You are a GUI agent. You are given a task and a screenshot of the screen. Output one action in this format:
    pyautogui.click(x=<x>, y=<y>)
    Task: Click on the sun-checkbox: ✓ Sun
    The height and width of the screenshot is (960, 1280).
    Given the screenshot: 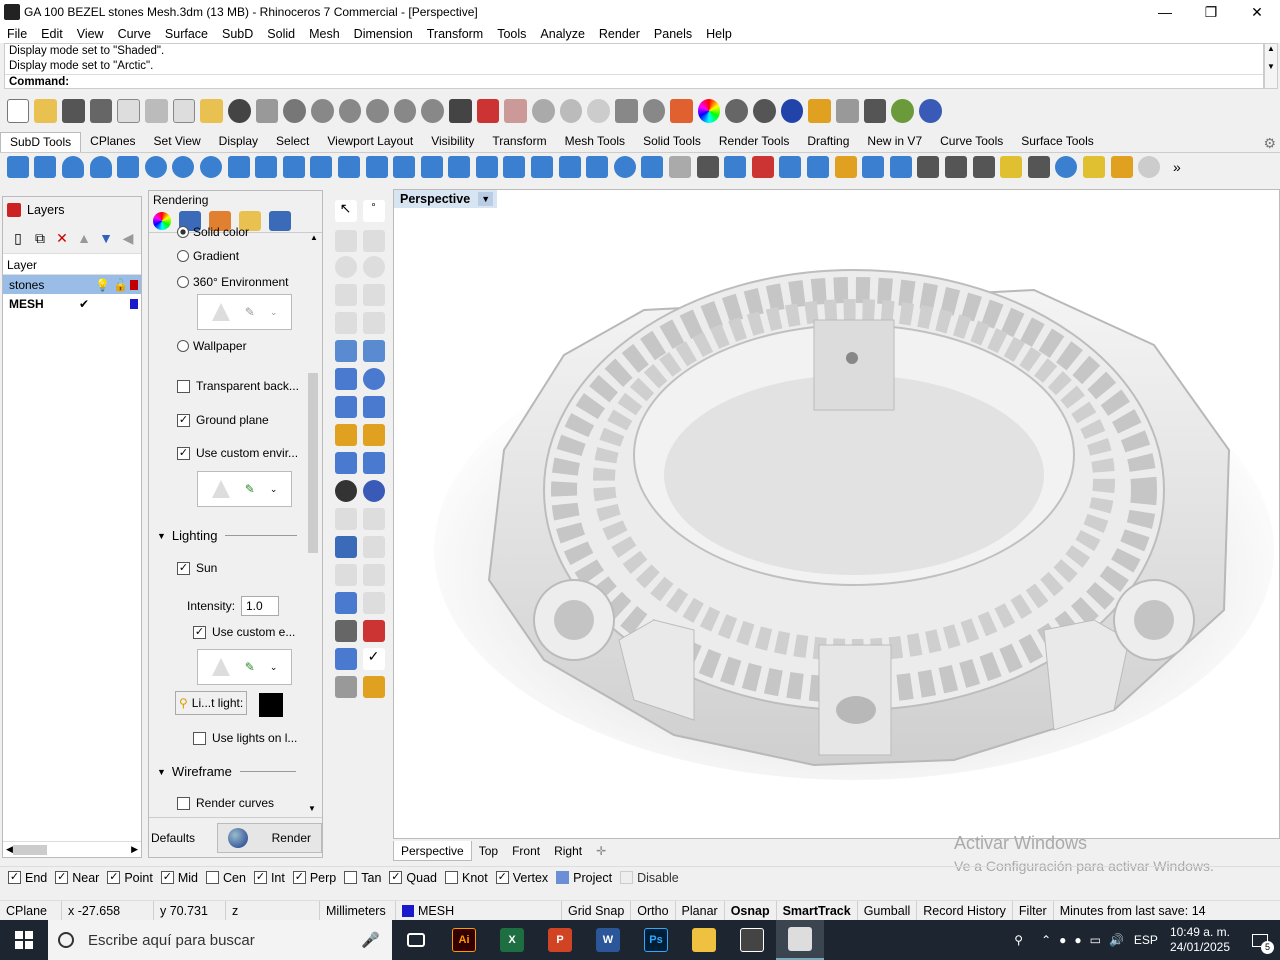 What is the action you would take?
    pyautogui.click(x=197, y=568)
    